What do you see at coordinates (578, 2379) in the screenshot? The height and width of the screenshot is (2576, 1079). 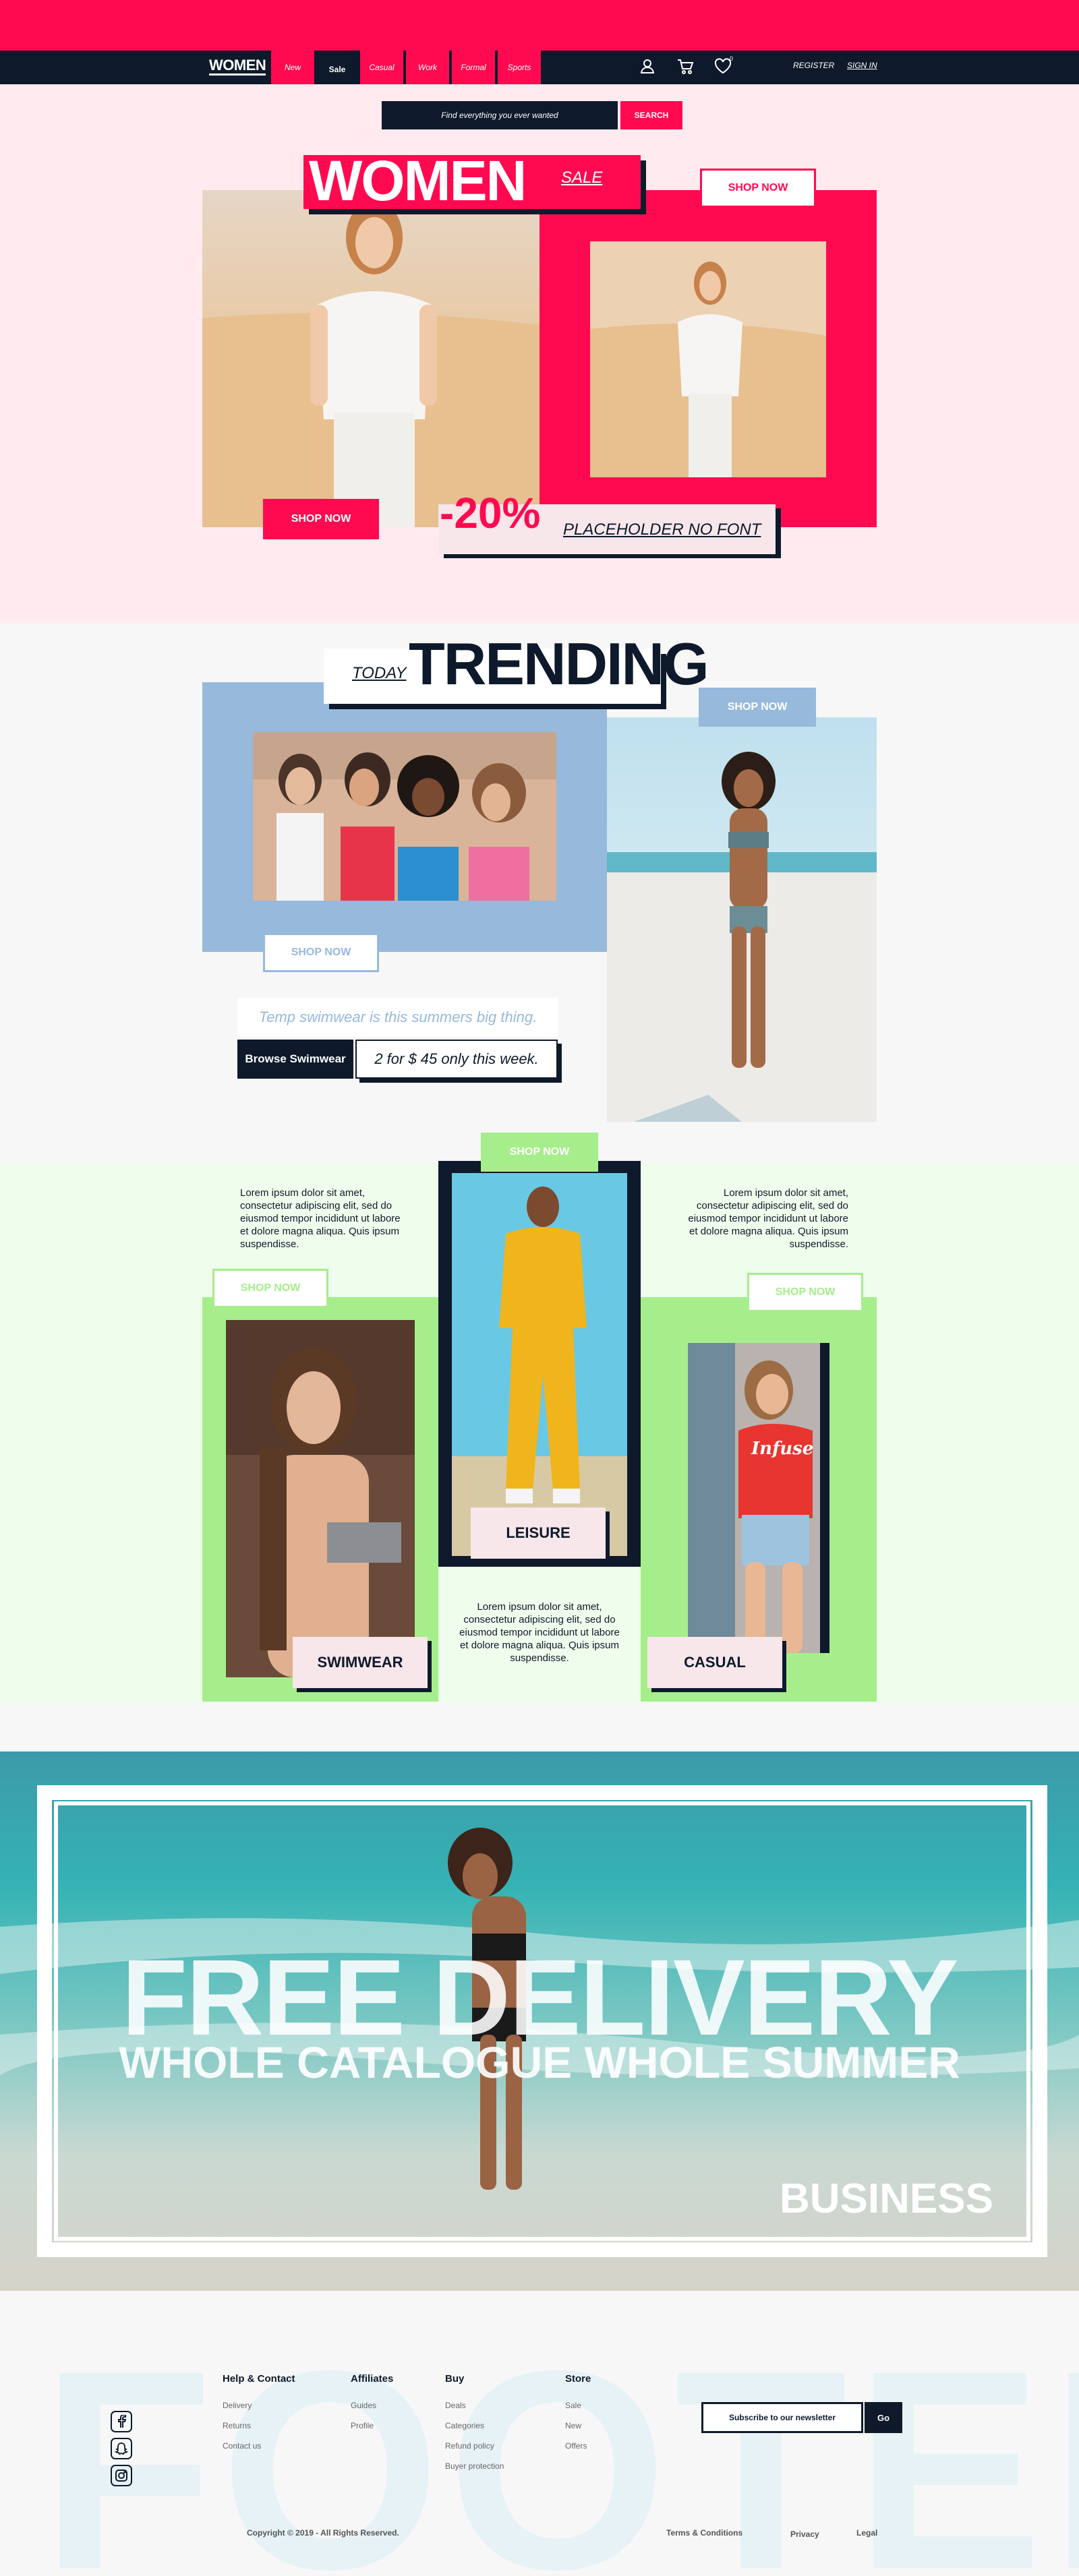 I see `footer-column-title: Store` at bounding box center [578, 2379].